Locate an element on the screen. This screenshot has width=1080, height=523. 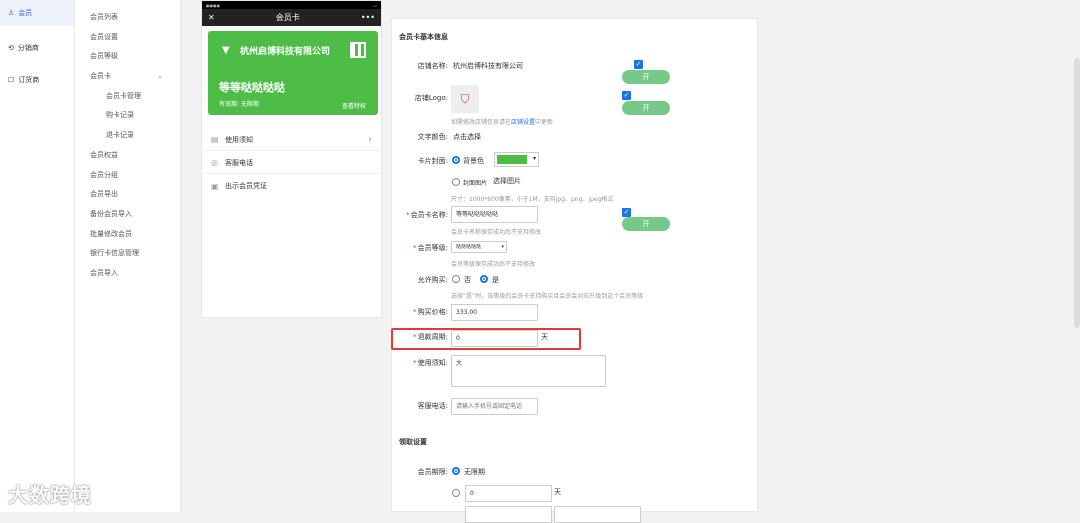
primary-nav: ♙ 会员 ⟲ 分销商 ☐ 订货商 is located at coordinates (37, 256).